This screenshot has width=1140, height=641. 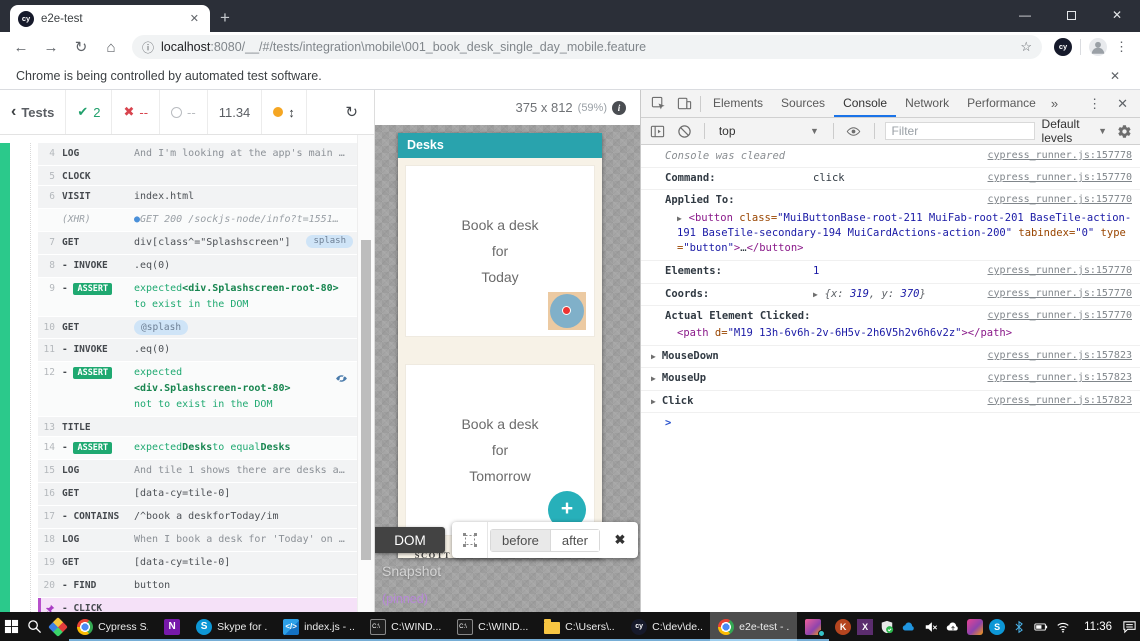 I want to click on console-prompt: >, so click(x=890, y=423).